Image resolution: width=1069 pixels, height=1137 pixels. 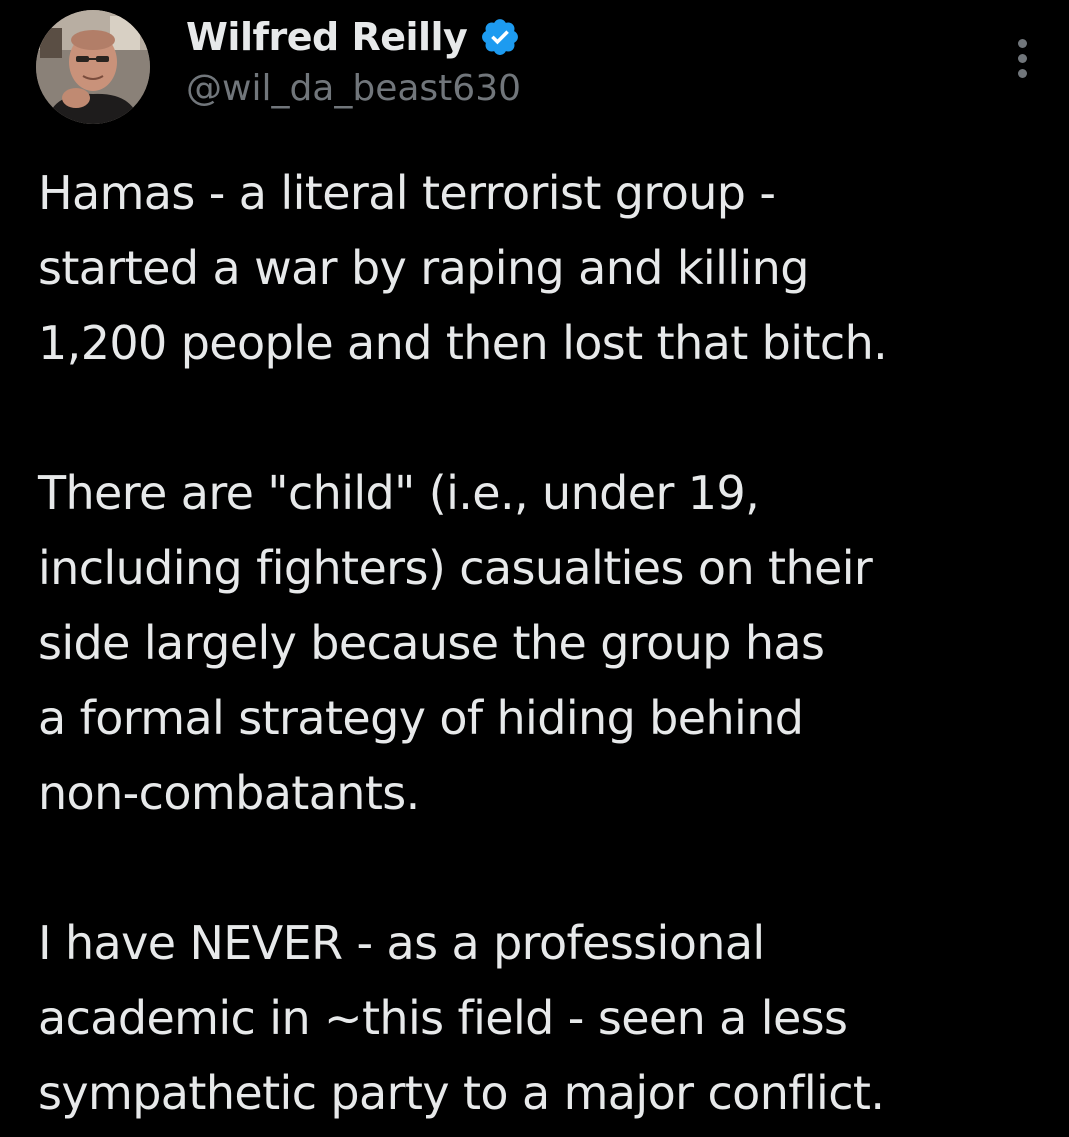 I want to click on tweet-line: started a war by raping and killing, so click(x=423, y=268).